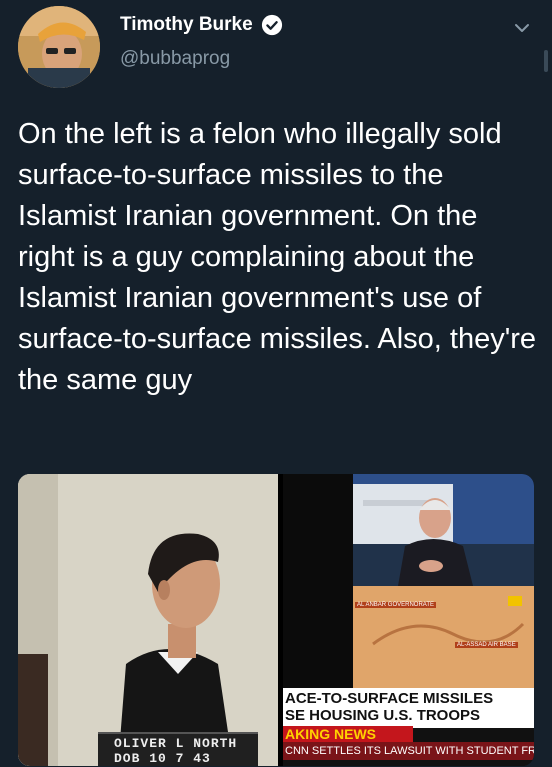 The height and width of the screenshot is (767, 552). Describe the element at coordinates (348, 734) in the screenshot. I see `breaking-news-banner: AKING NEWS` at that location.